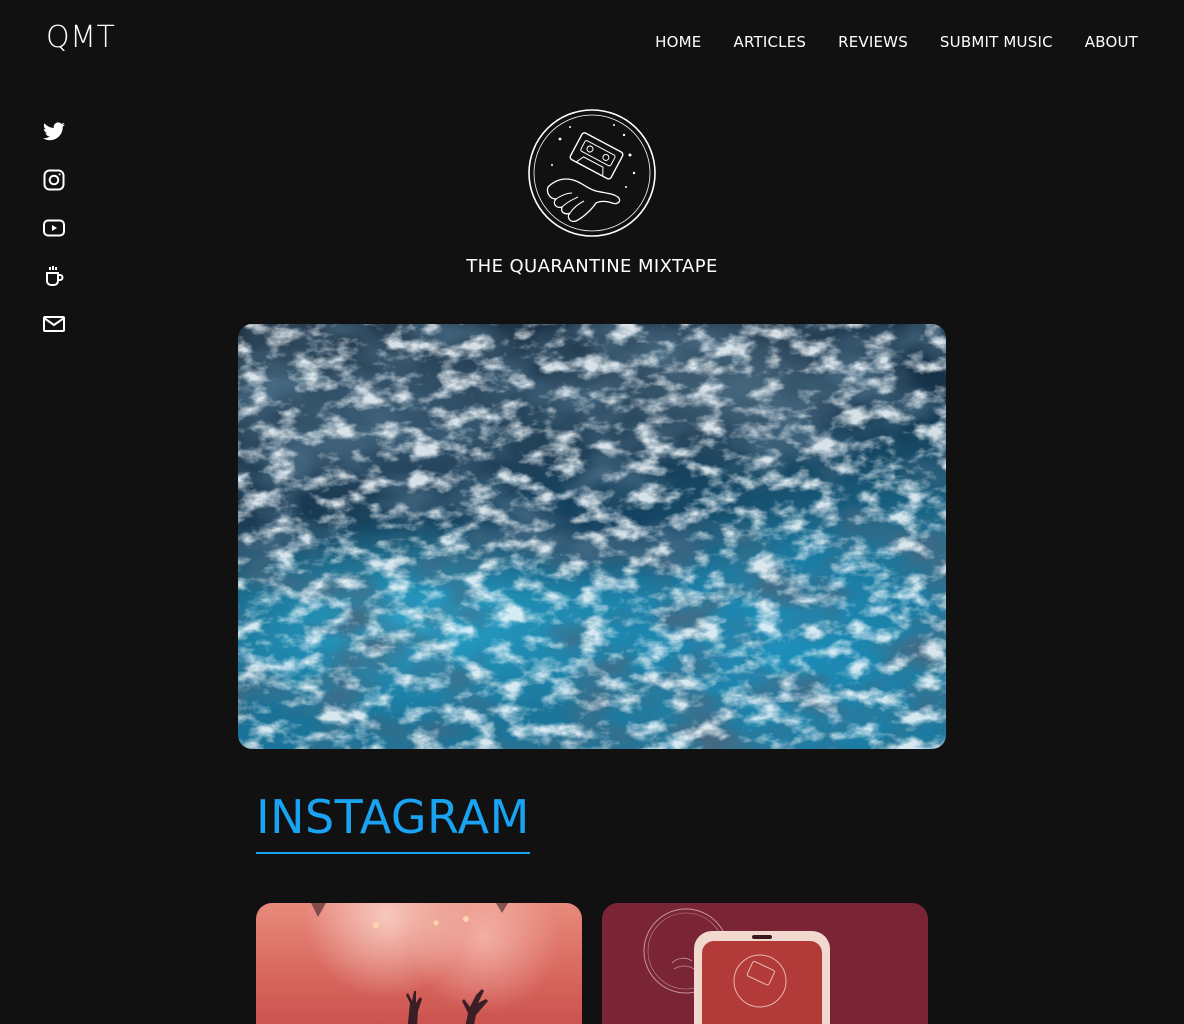 This screenshot has width=1184, height=1024. Describe the element at coordinates (419, 963) in the screenshot. I see `instagram-post-concert` at that location.